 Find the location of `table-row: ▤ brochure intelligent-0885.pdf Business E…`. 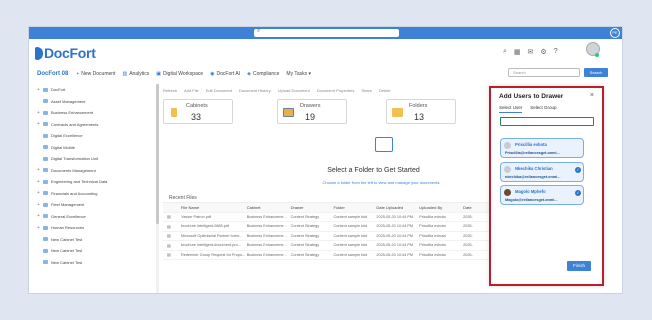

table-row: ▤ brochure intelligent-0885.pdf Business E… is located at coordinates (328, 227).